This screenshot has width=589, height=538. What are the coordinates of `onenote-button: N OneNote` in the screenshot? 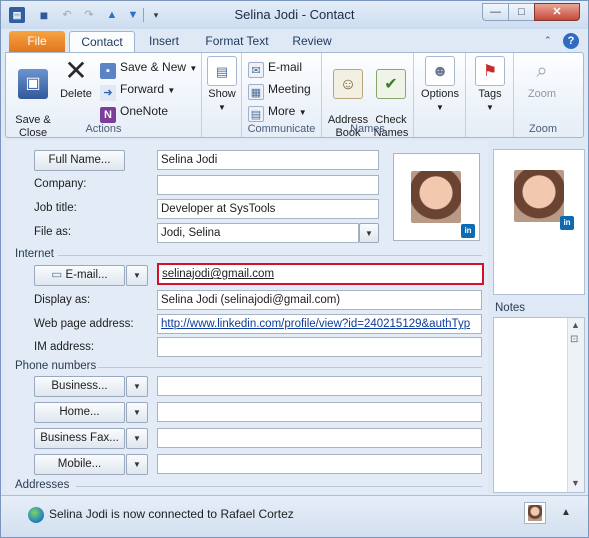 It's located at (134, 112).